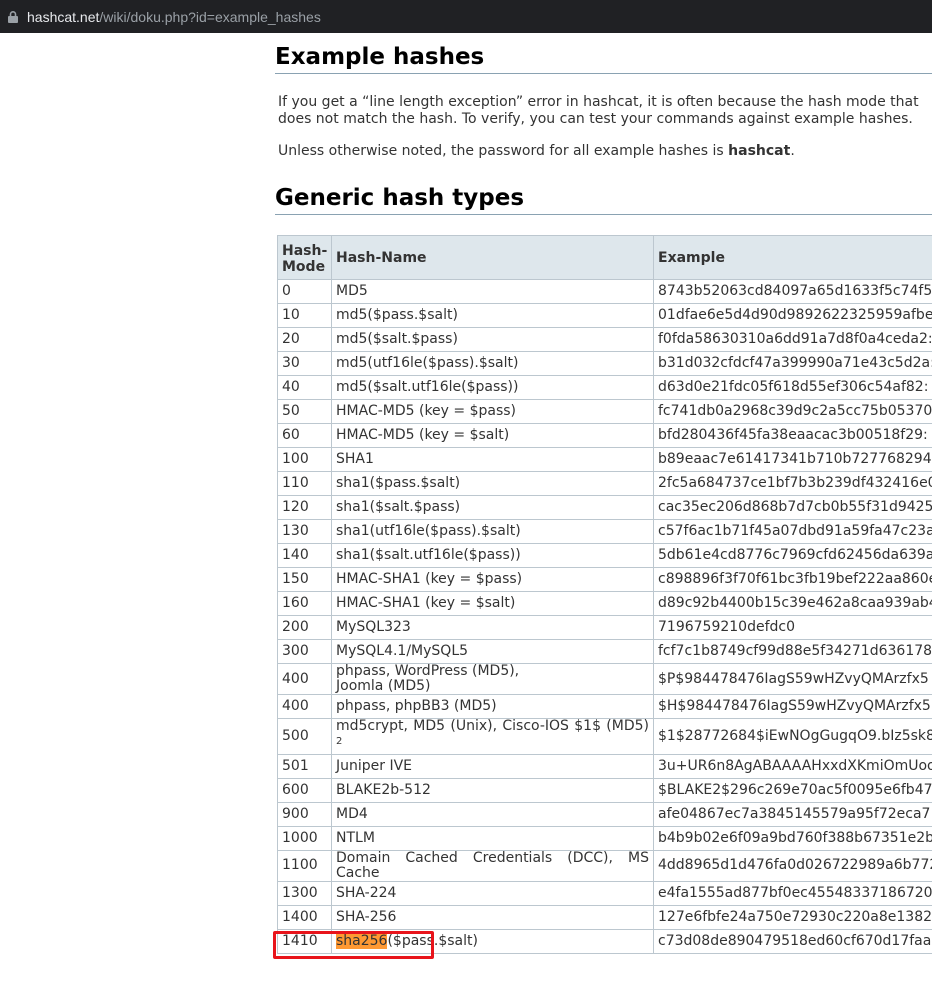  I want to click on hash-name-text: HMAC-SHA1 (key = $pass), so click(429, 579).